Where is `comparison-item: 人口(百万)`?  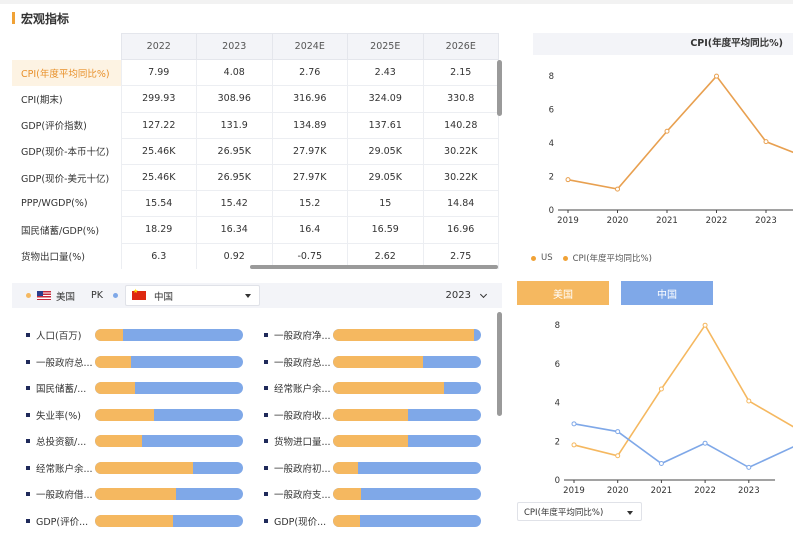 comparison-item: 人口(百万) is located at coordinates (62, 335).